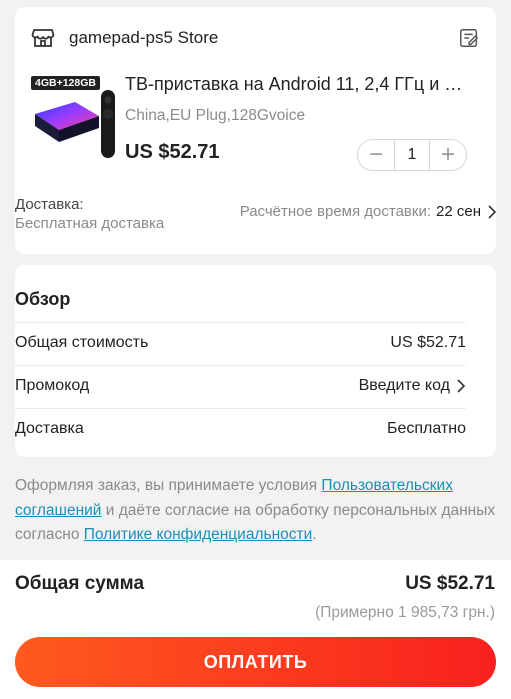 This screenshot has height=699, width=511. Describe the element at coordinates (448, 155) in the screenshot. I see `increase-quantity-button: +` at that location.